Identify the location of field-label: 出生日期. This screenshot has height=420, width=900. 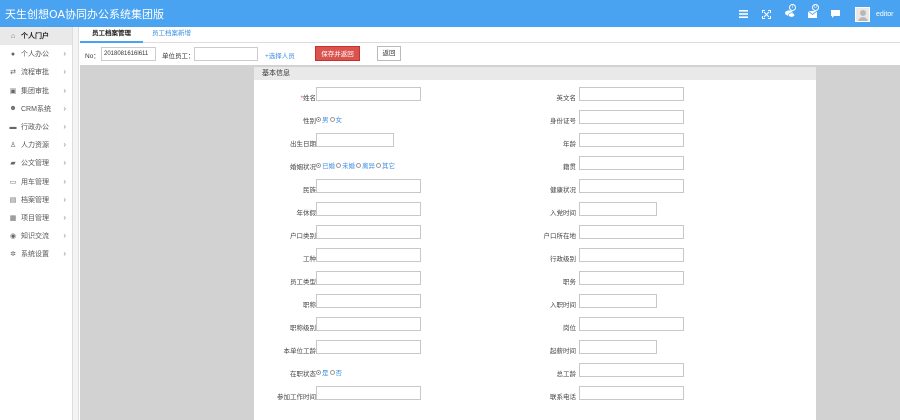
(285, 143).